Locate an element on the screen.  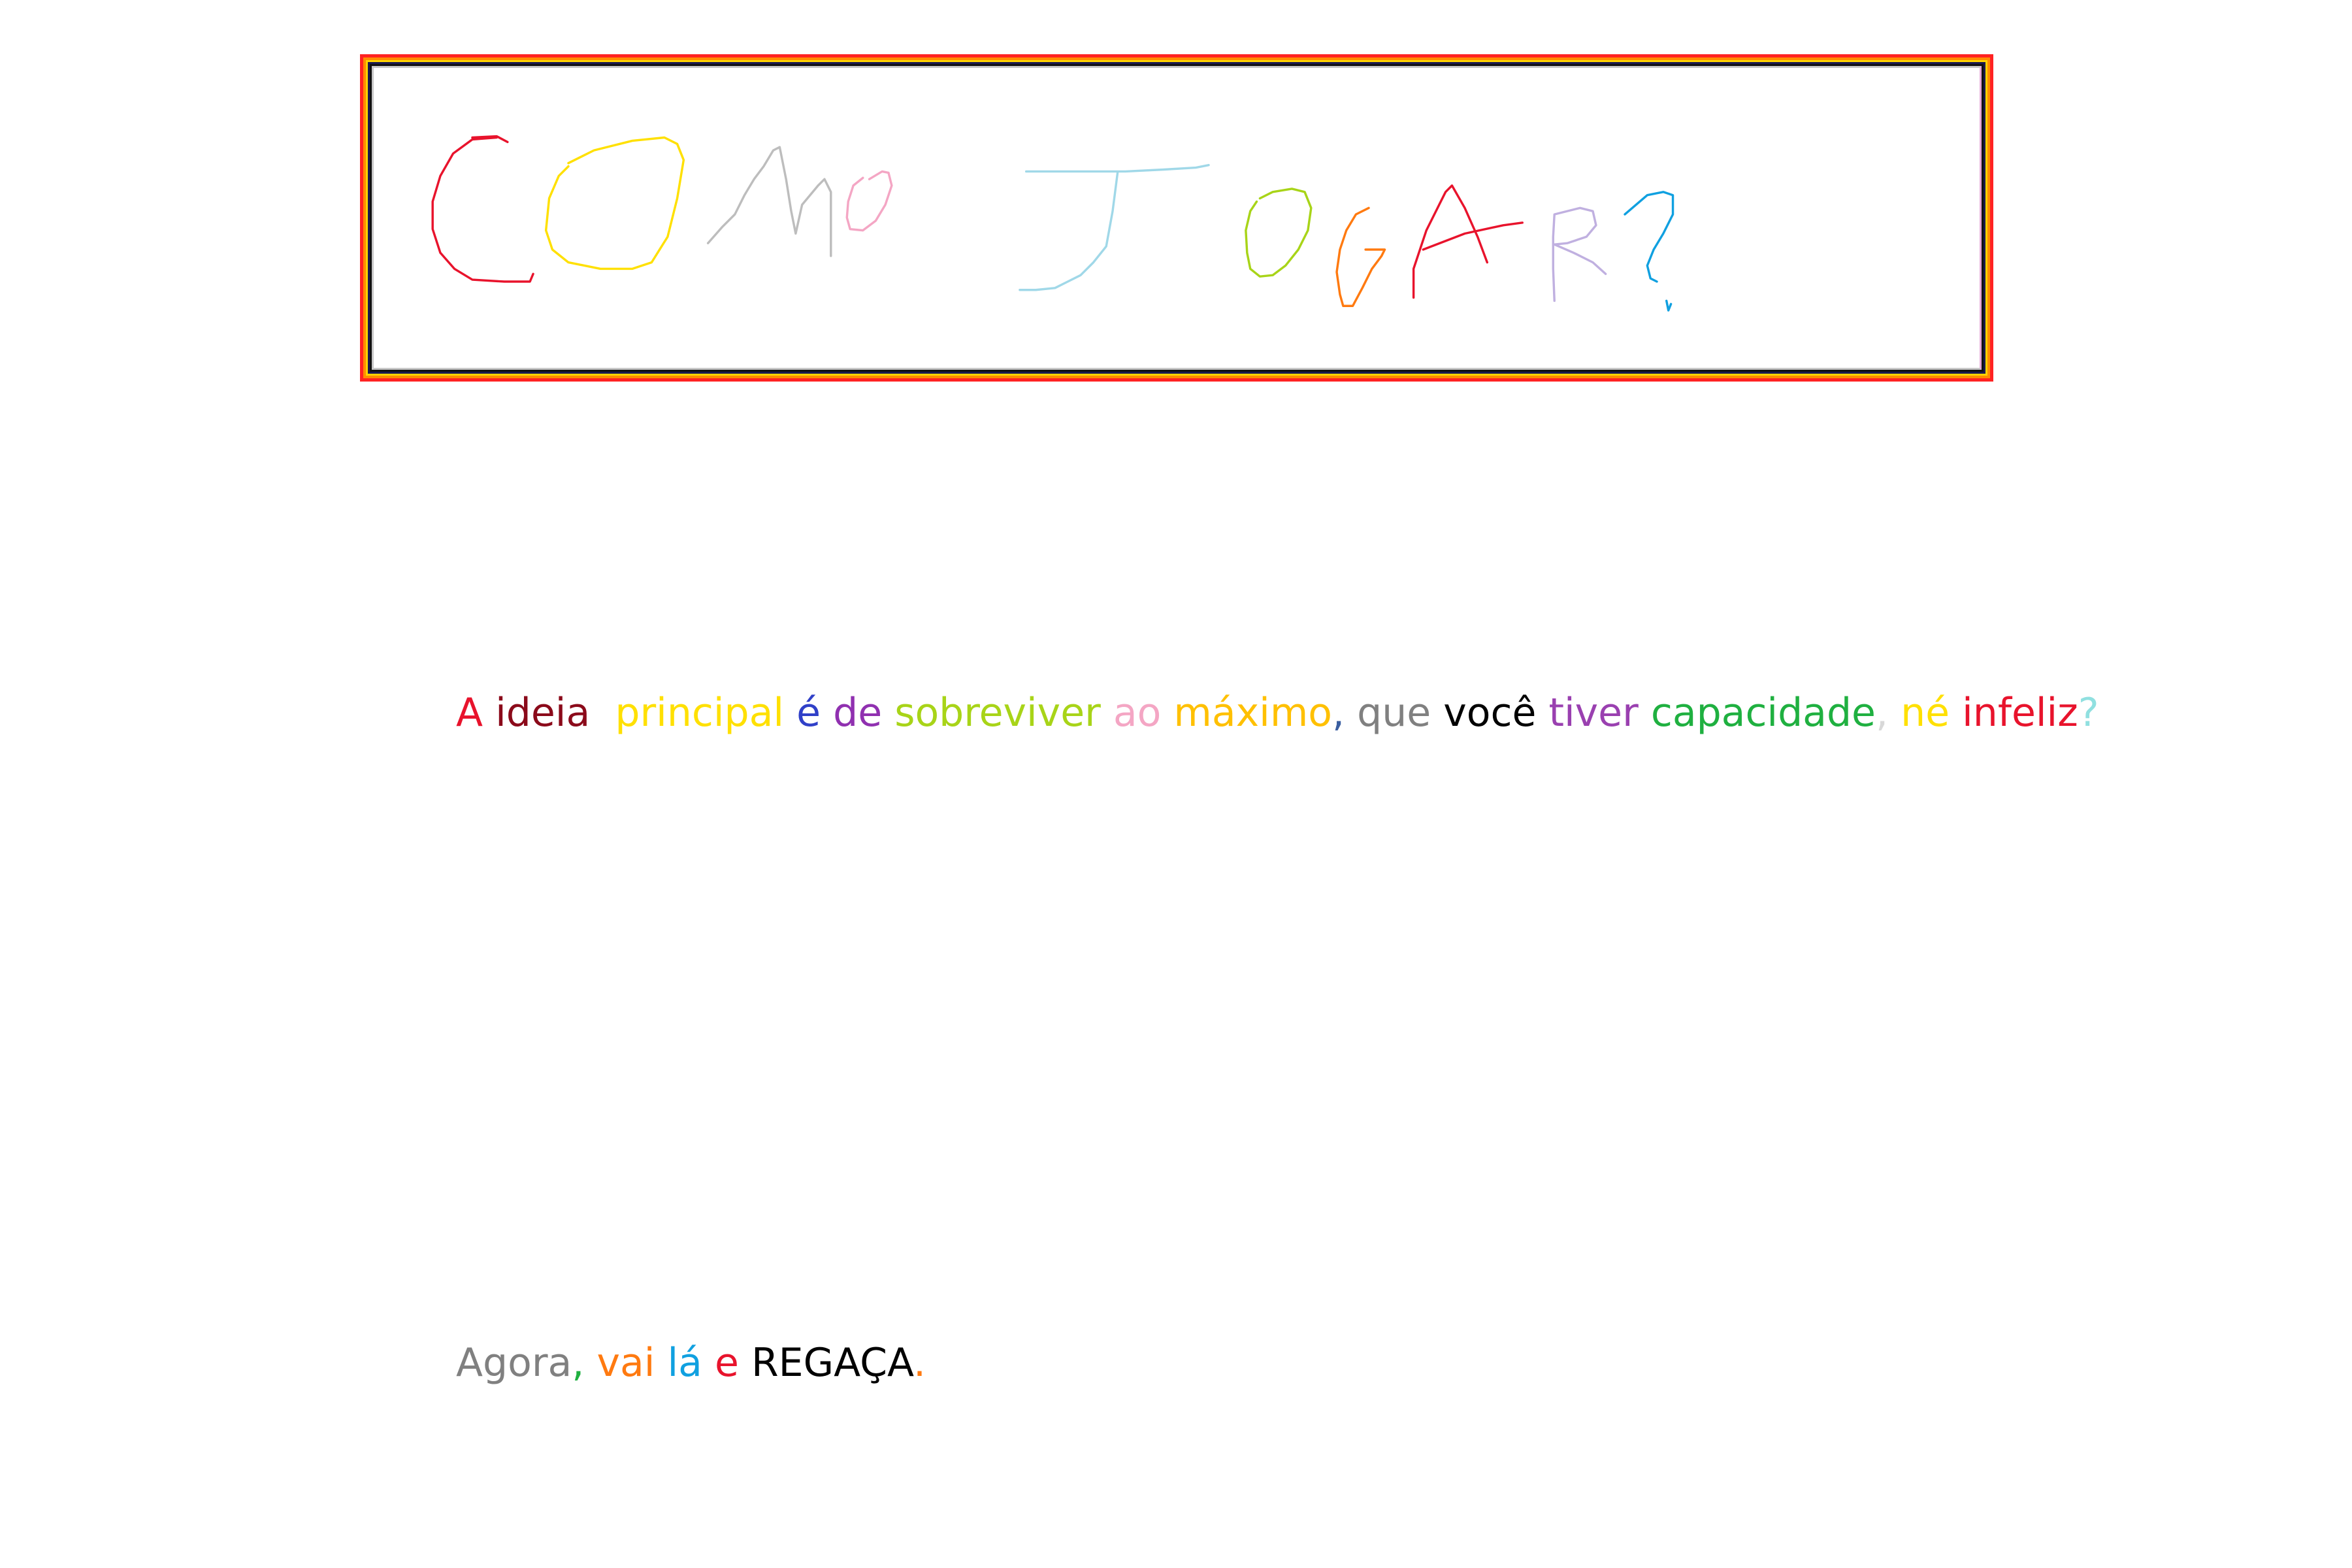
closing-paragraph: Agora, vai lá e REGAÇA. is located at coordinates (1194, 1363).